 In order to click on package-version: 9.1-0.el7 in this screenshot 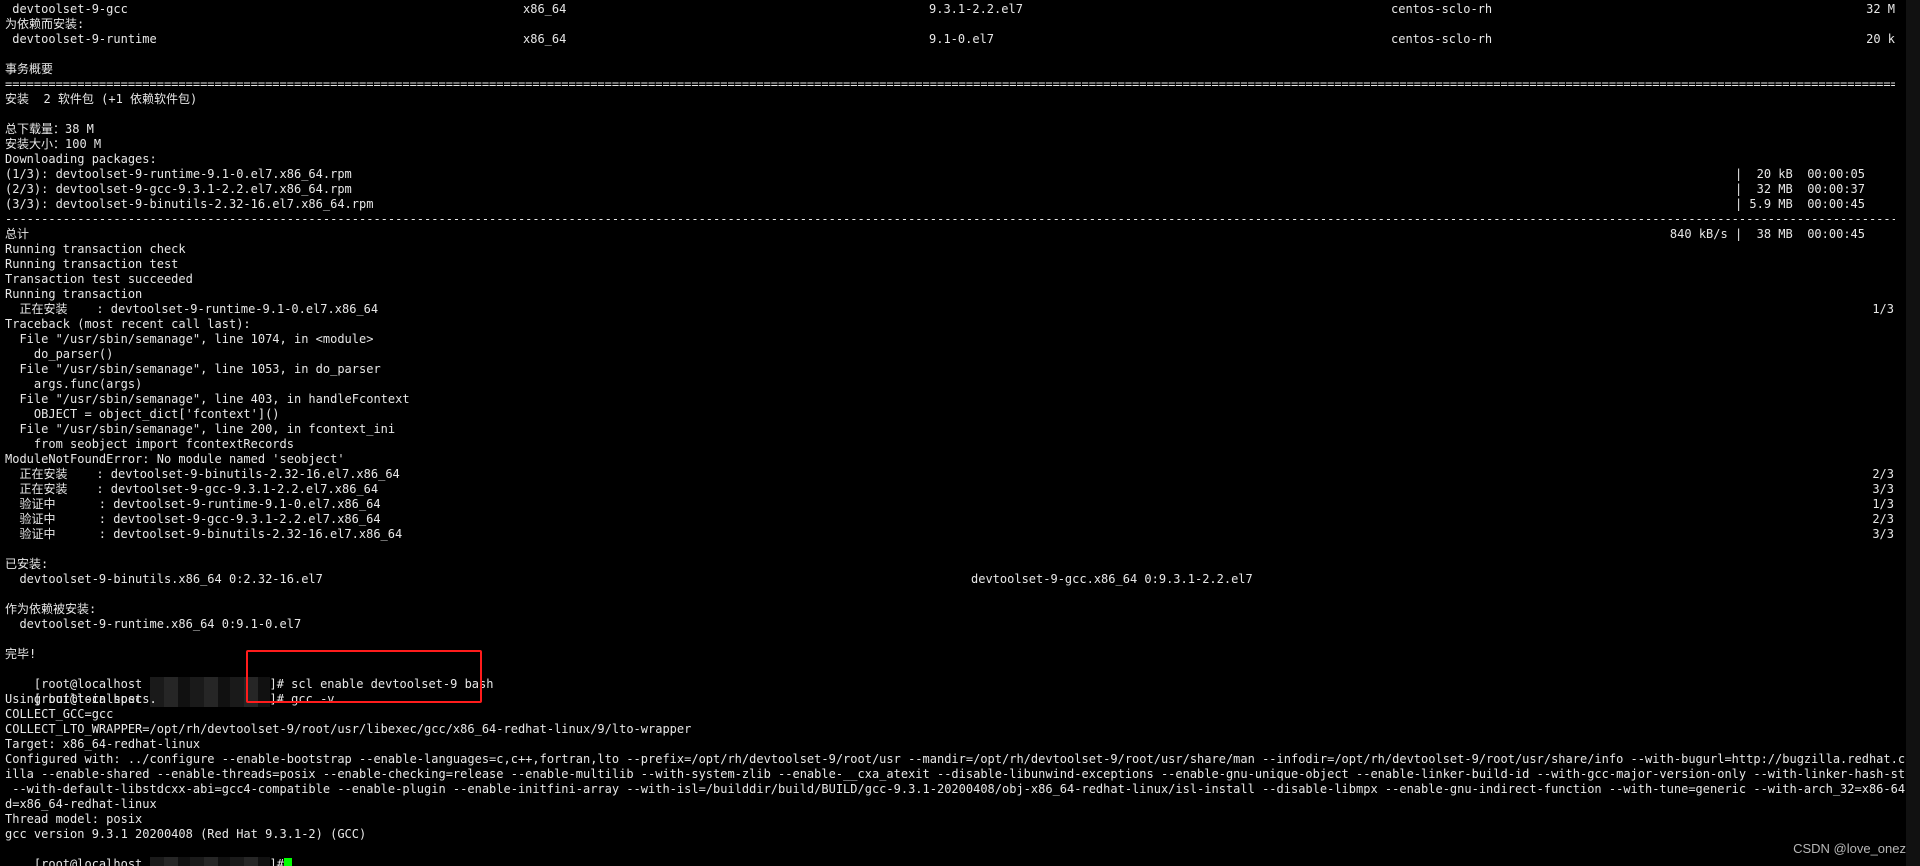, I will do `click(962, 39)`.